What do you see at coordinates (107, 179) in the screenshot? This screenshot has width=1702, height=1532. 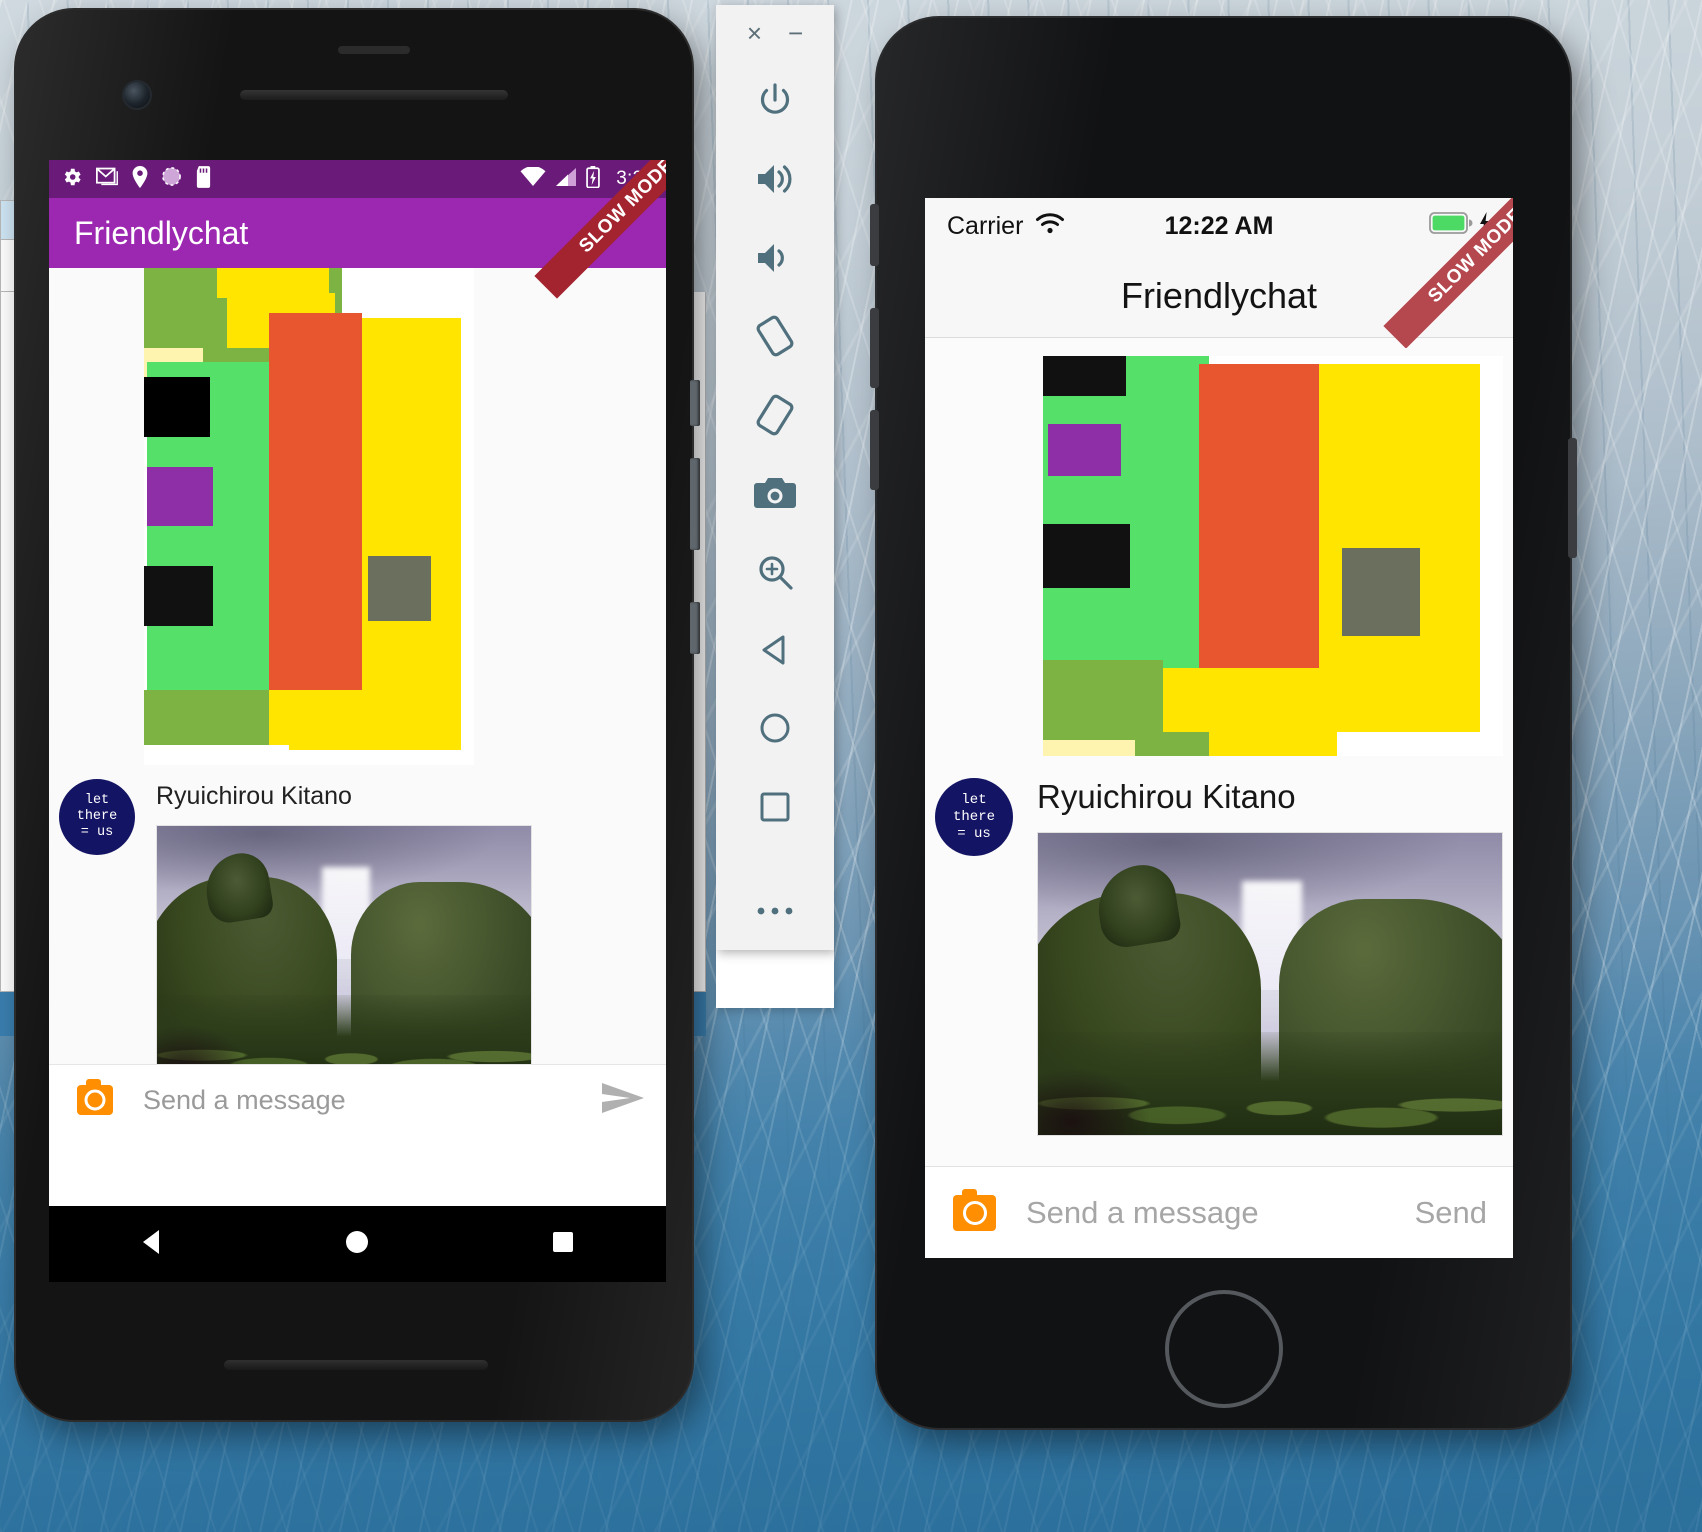 I see `gmail-icon` at bounding box center [107, 179].